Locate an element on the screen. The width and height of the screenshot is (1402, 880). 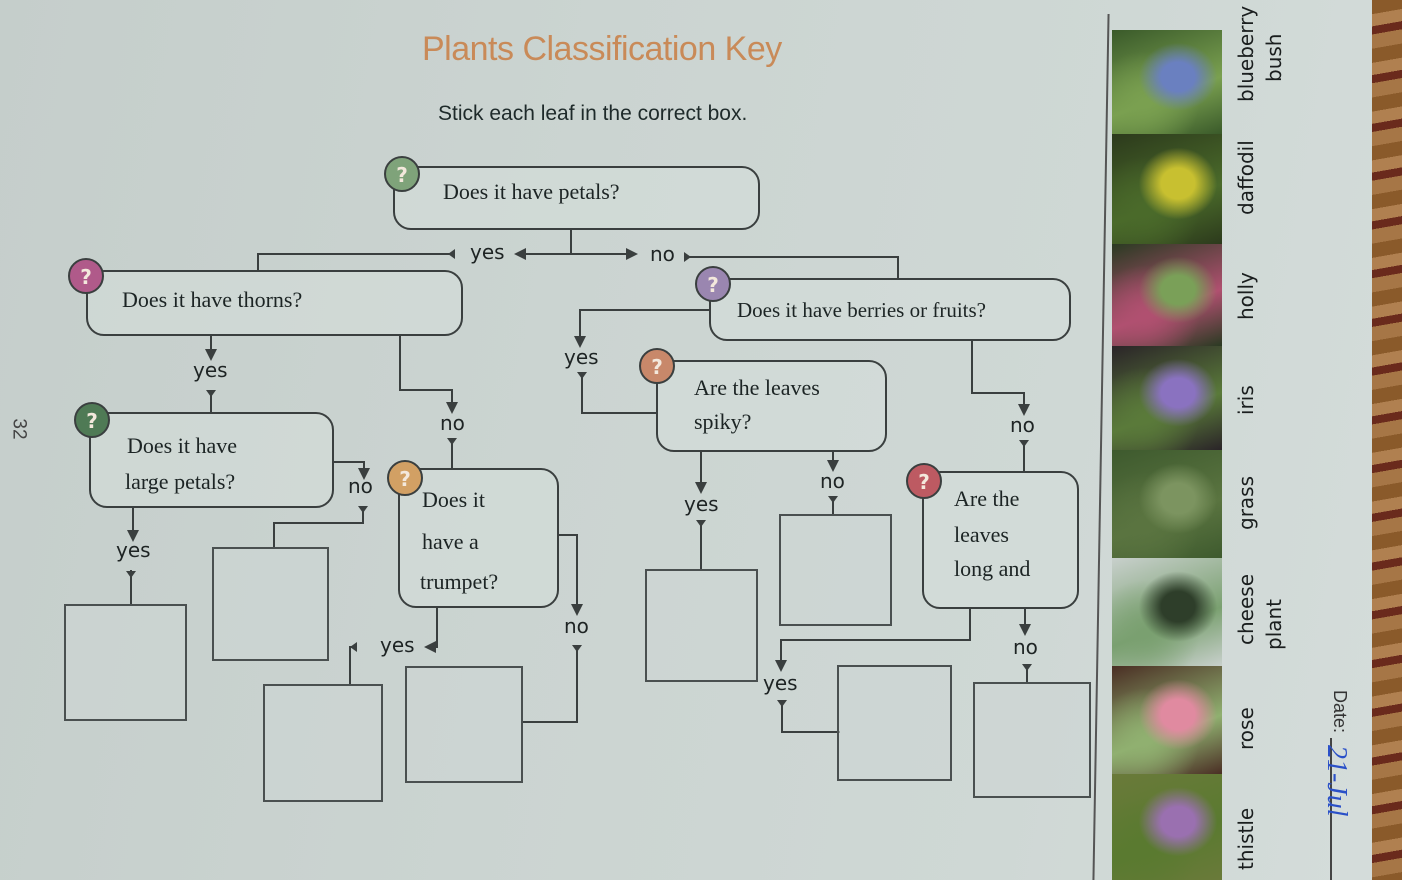
answer-box-spiky-yes is located at coordinates (701, 625).